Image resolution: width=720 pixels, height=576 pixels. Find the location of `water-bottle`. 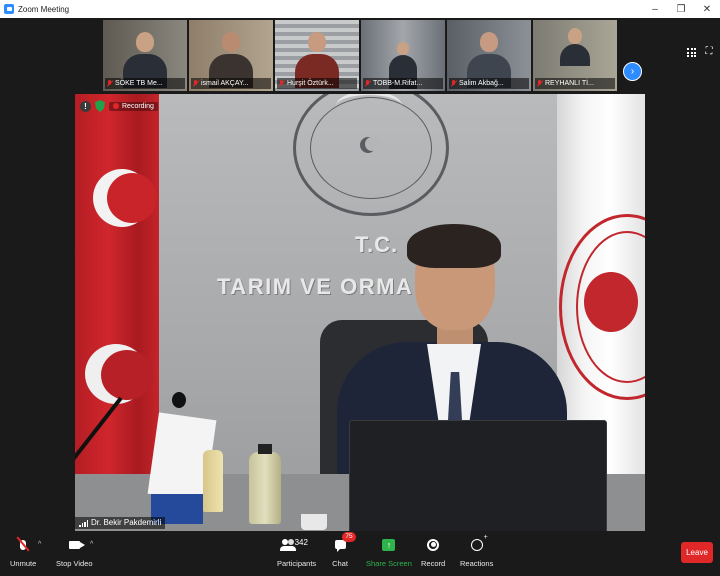

water-bottle is located at coordinates (265, 484).